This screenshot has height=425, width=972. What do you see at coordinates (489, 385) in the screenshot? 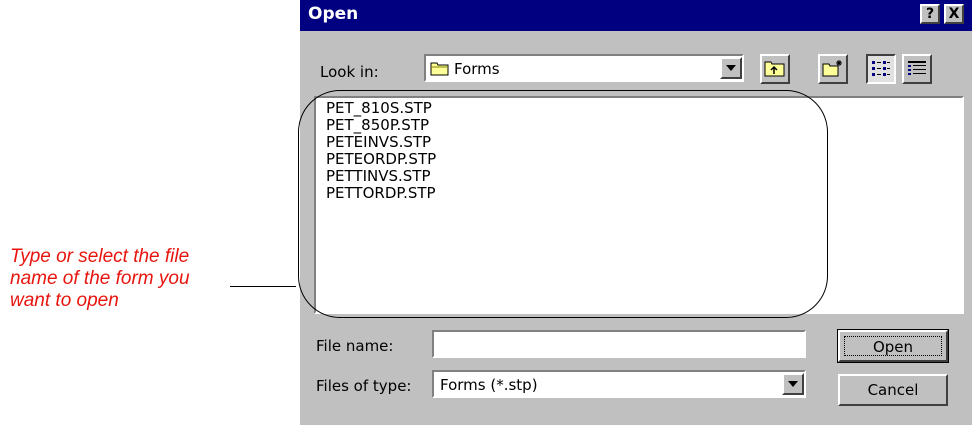
I see `files-of-type-value: Forms (*.stp)` at bounding box center [489, 385].